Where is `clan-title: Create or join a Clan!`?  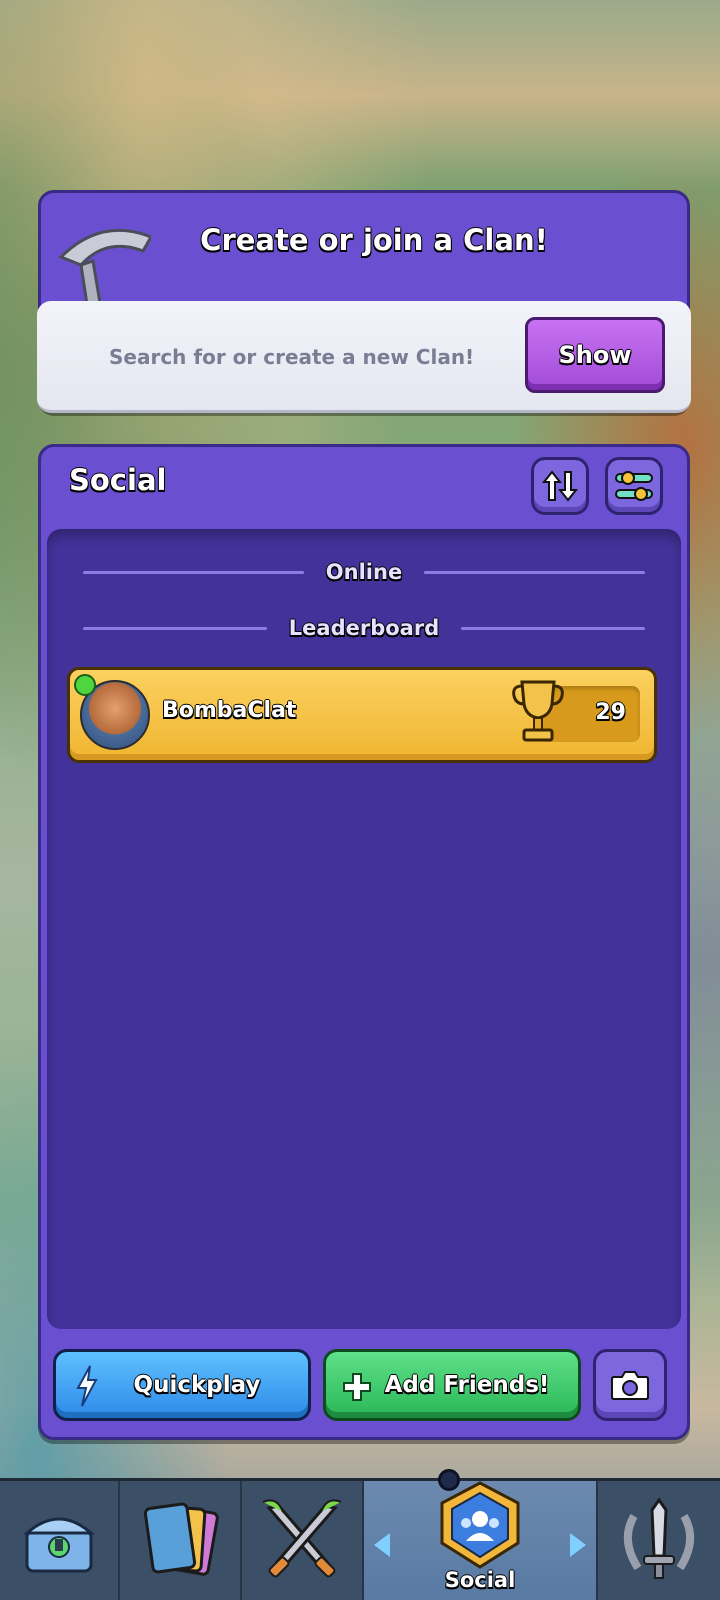 clan-title: Create or join a Clan! is located at coordinates (374, 240).